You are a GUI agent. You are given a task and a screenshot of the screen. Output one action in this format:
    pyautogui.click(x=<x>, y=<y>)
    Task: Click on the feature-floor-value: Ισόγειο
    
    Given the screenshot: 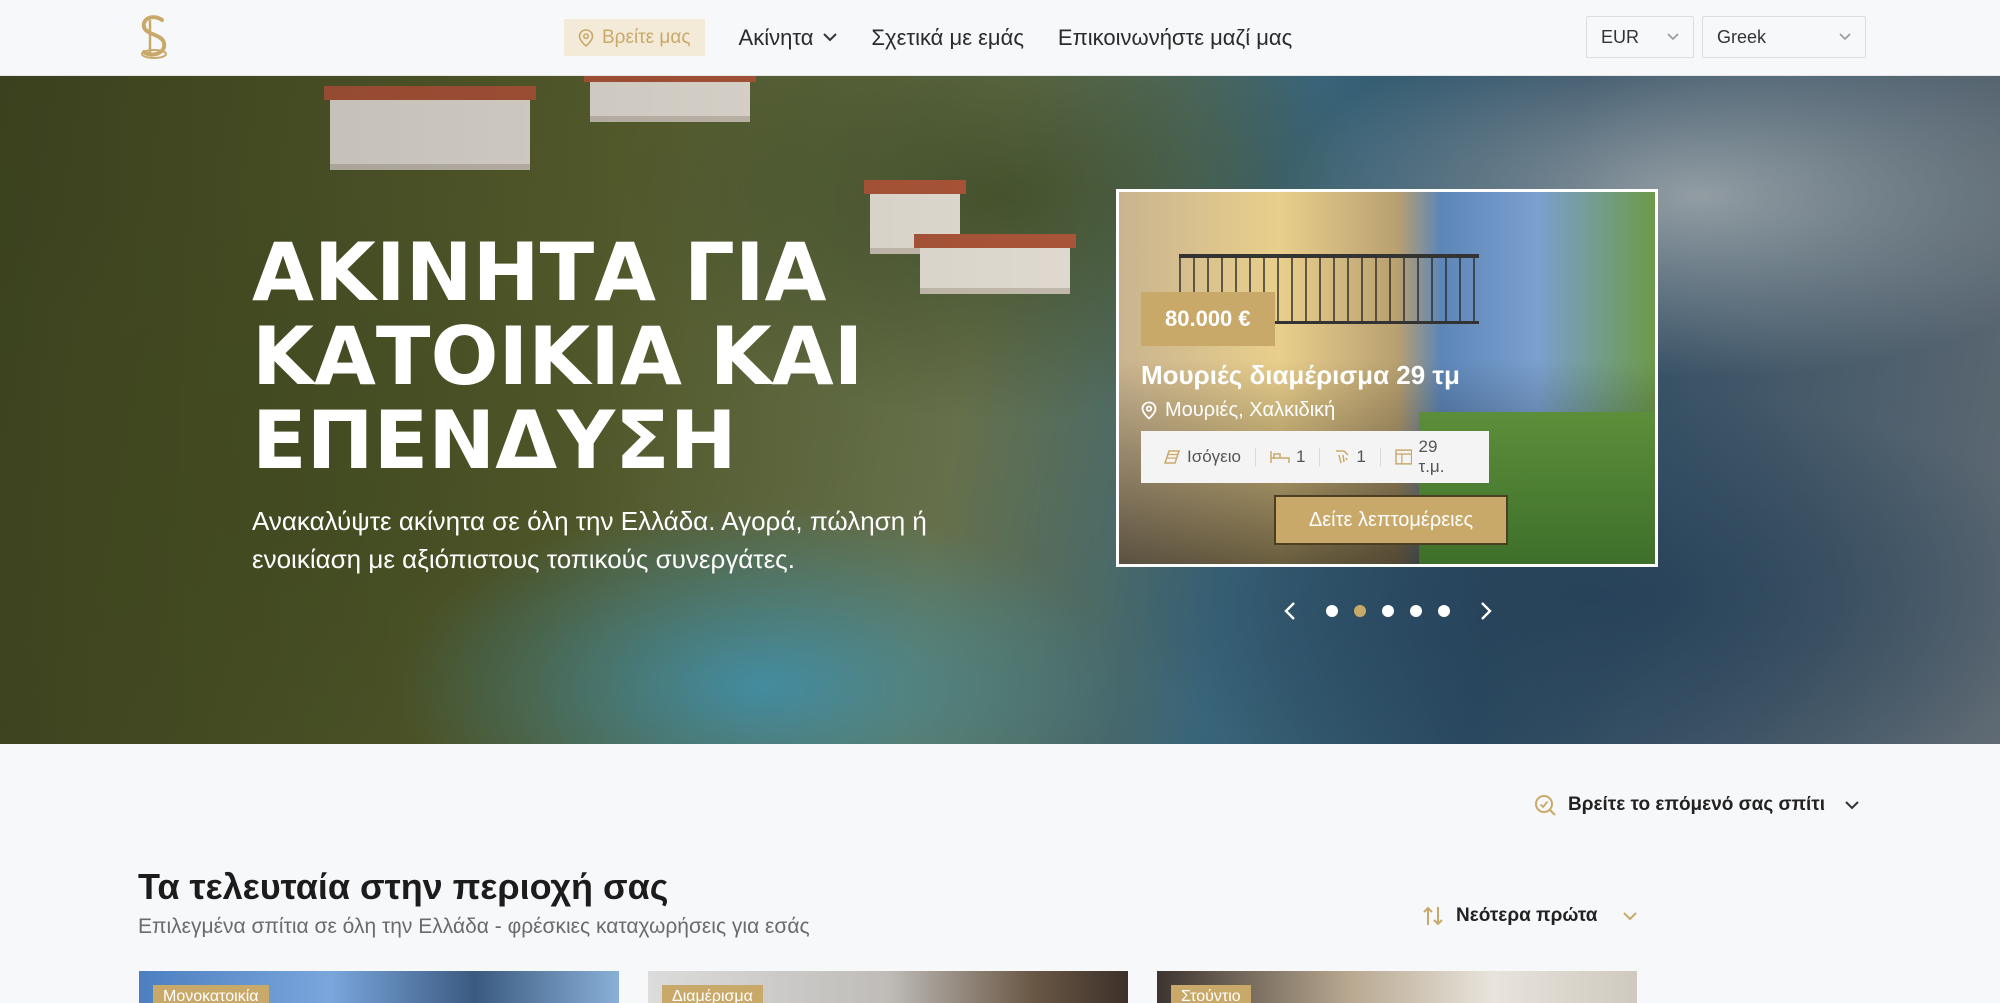 What is the action you would take?
    pyautogui.click(x=1214, y=456)
    